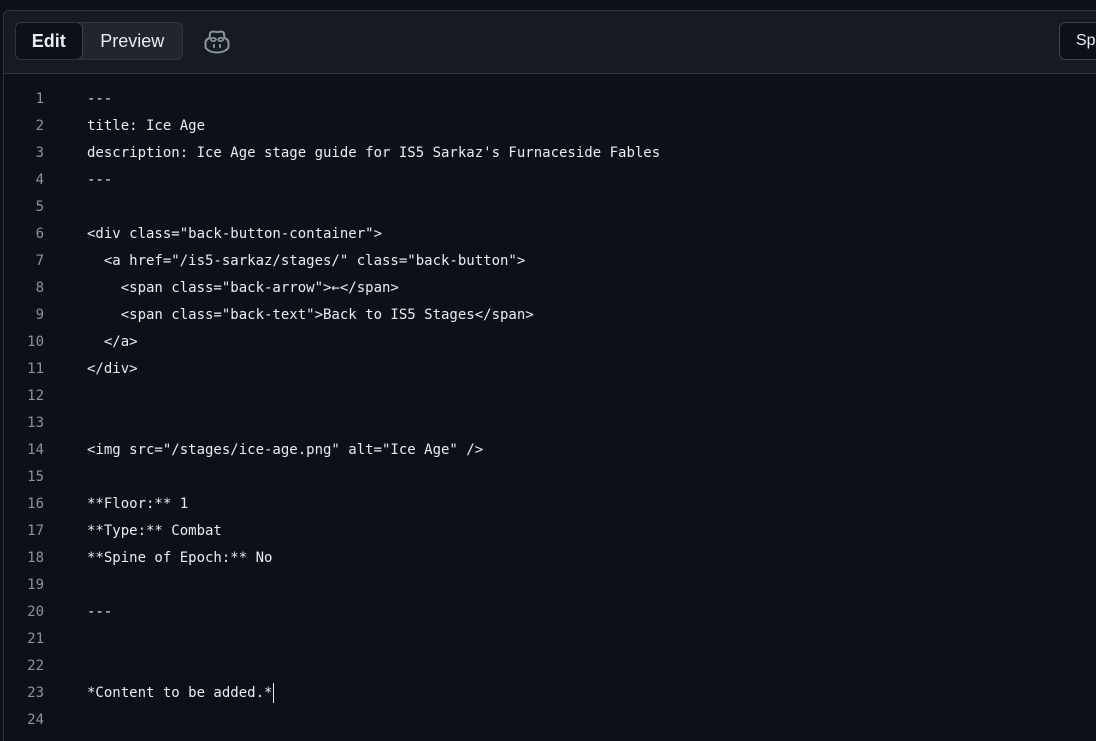 The height and width of the screenshot is (741, 1096). I want to click on code-line: 10 </a>, so click(550, 342).